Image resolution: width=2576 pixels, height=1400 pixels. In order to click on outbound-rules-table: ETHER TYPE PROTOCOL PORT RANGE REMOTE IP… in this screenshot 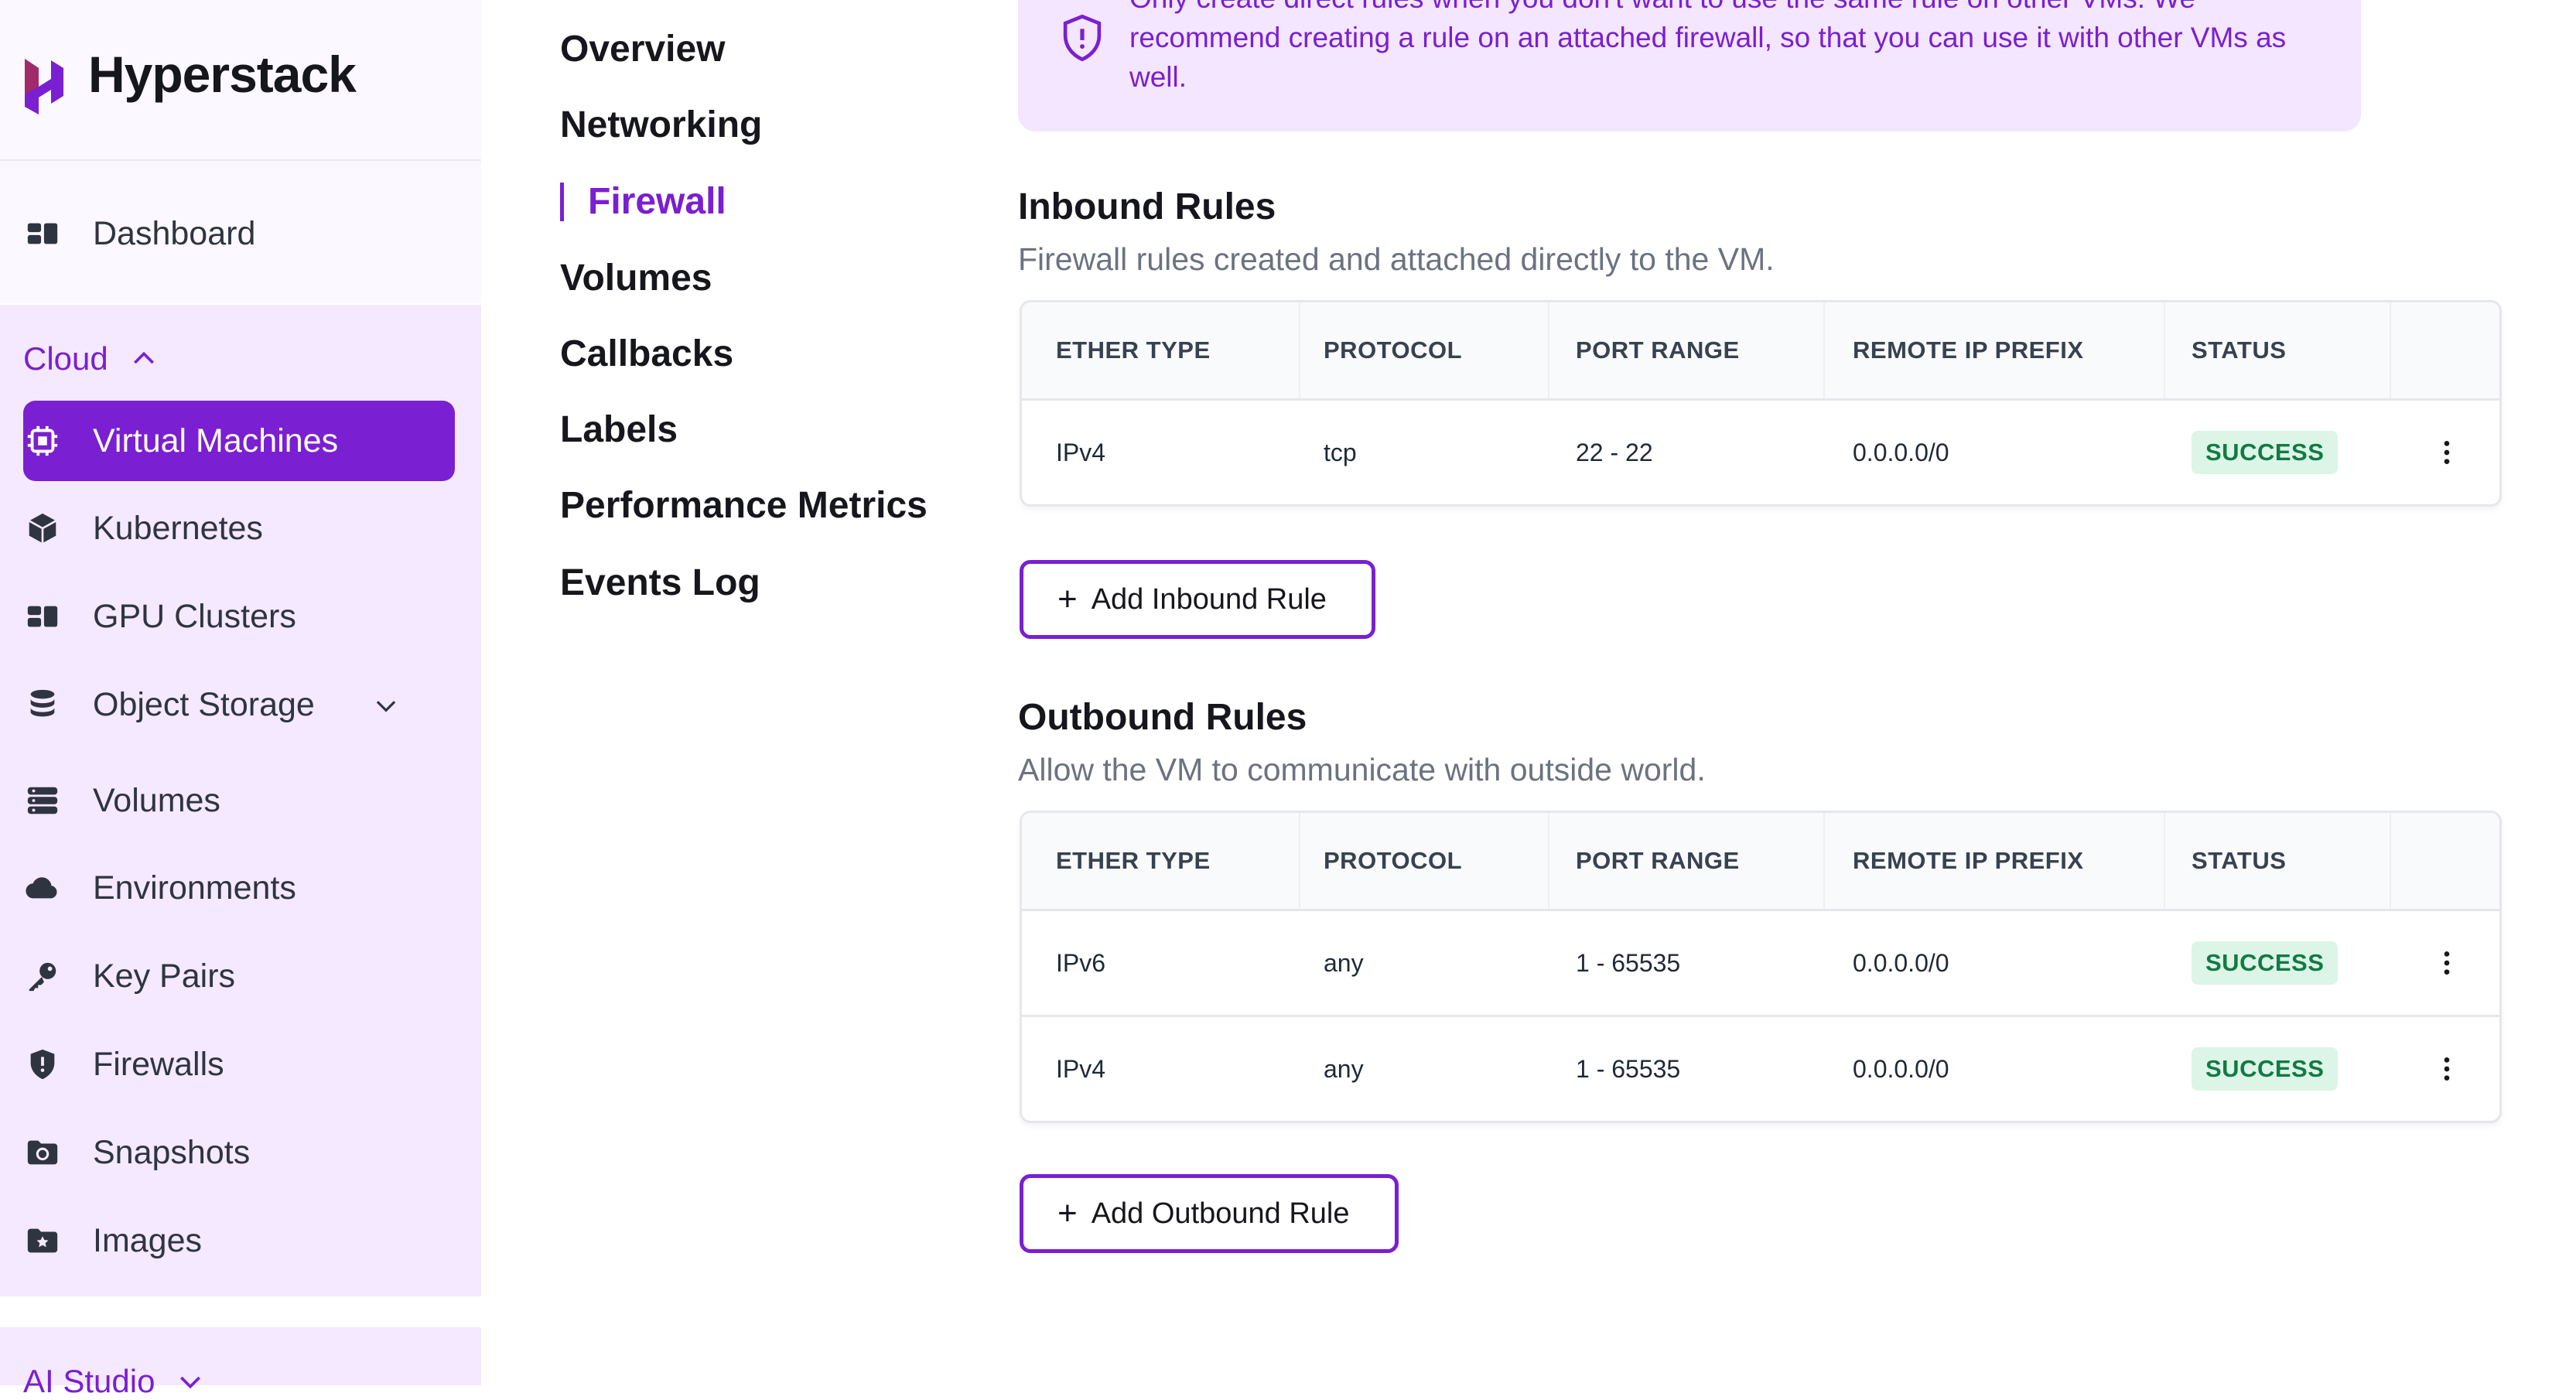, I will do `click(1761, 967)`.